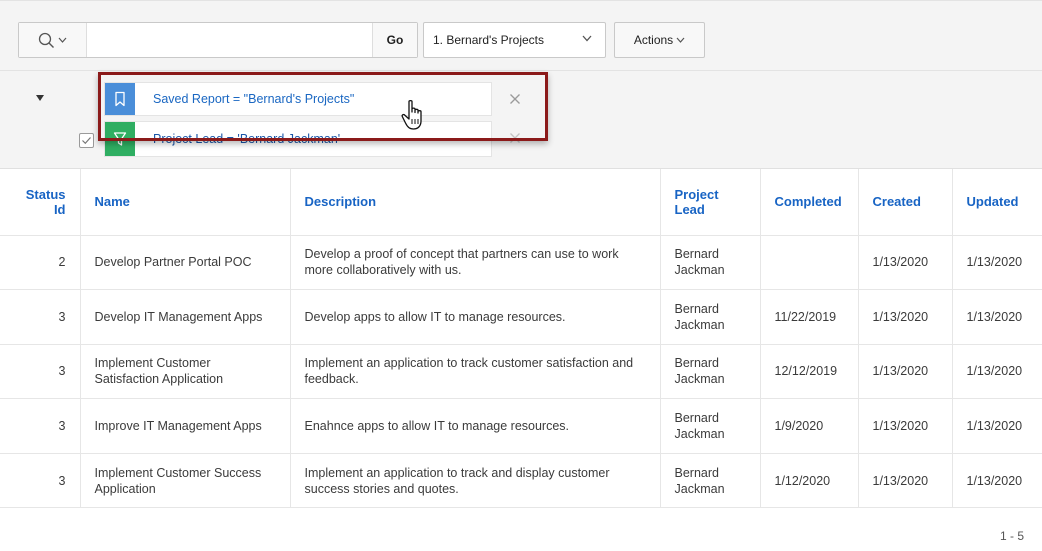 This screenshot has height=551, width=1042. What do you see at coordinates (653, 40) in the screenshot?
I see `actions-label: Actions` at bounding box center [653, 40].